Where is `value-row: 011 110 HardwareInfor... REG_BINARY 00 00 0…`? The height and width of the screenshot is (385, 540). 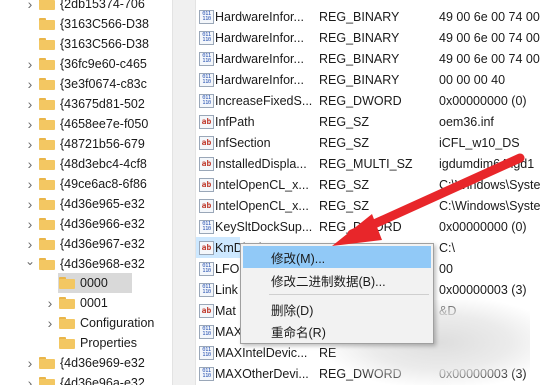 value-row: 011 110 HardwareInfor... REG_BINARY 00 00 0… is located at coordinates (368, 79).